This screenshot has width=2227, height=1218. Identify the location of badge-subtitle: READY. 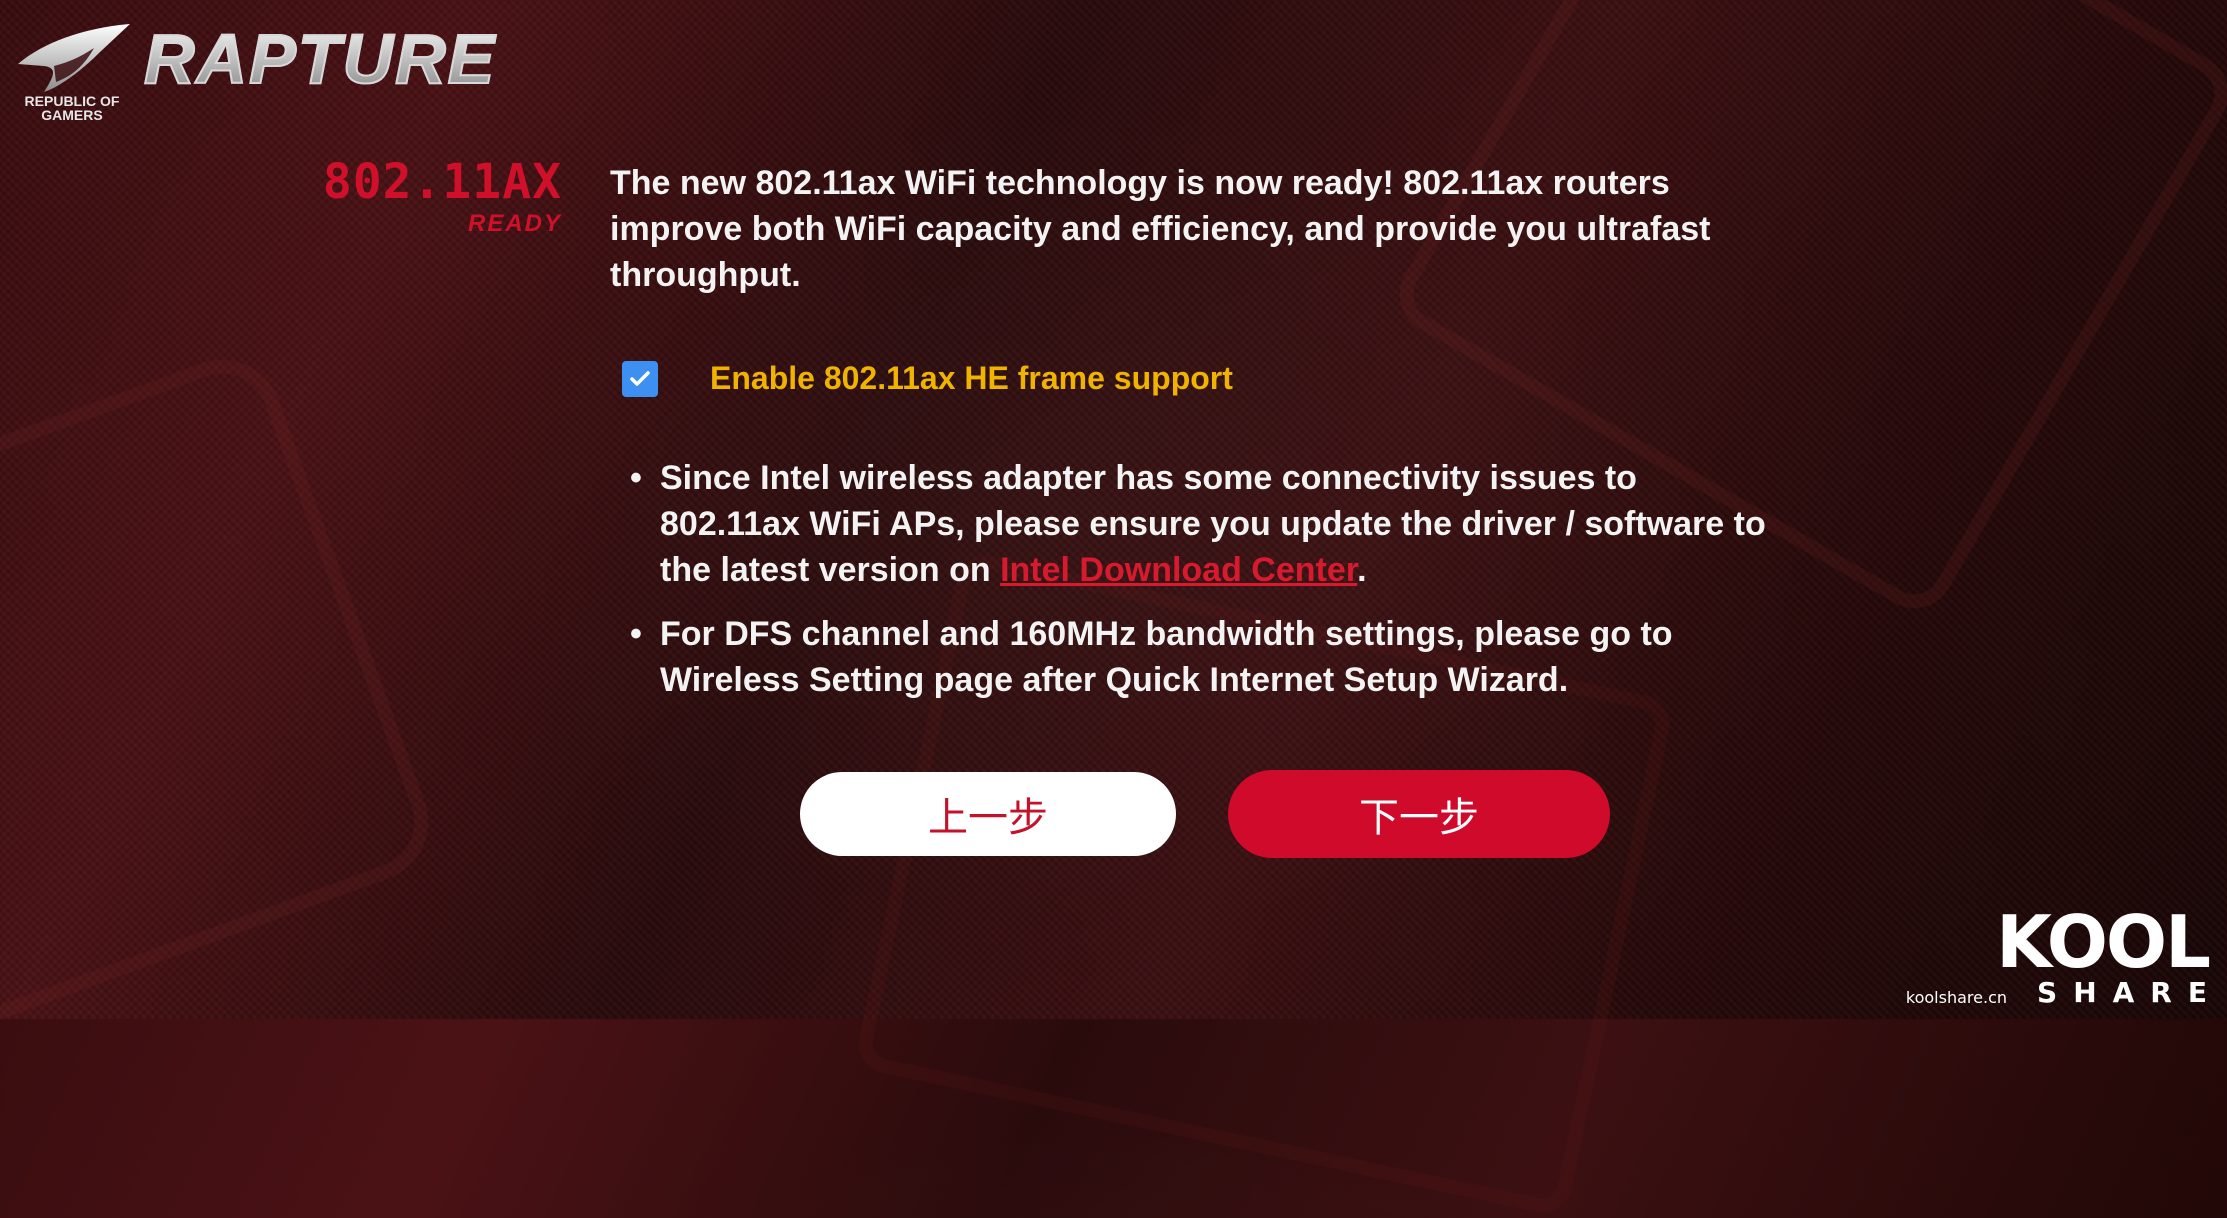
(514, 223).